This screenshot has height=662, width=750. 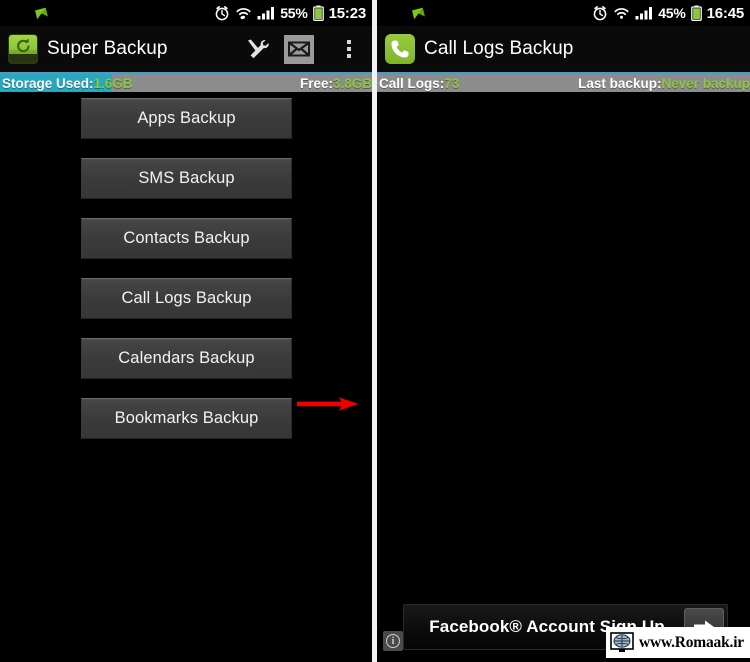 I want to click on last-backup-text: Last backup:Never backup, so click(x=664, y=83).